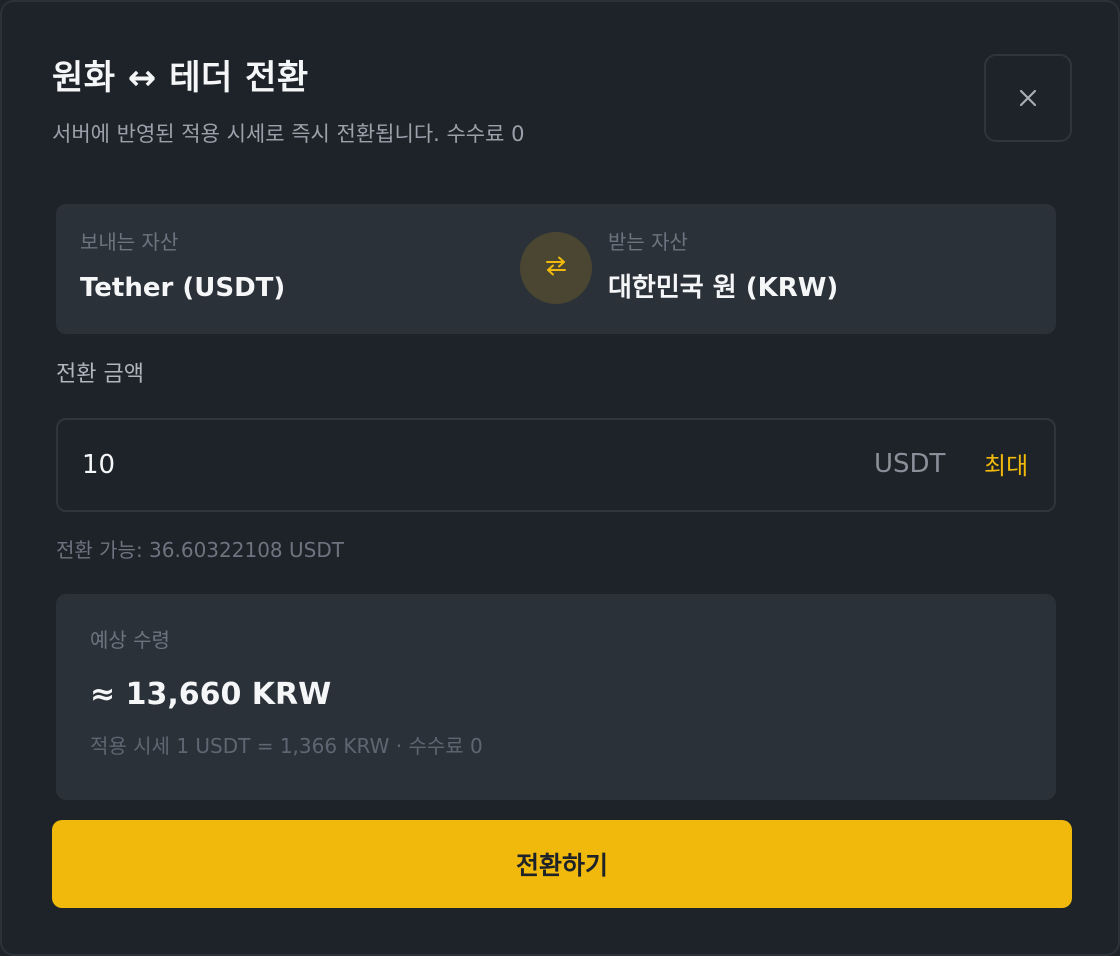 This screenshot has width=1120, height=956. I want to click on available-balance: 전환 가능: 36.60322108 USDT, so click(200, 550).